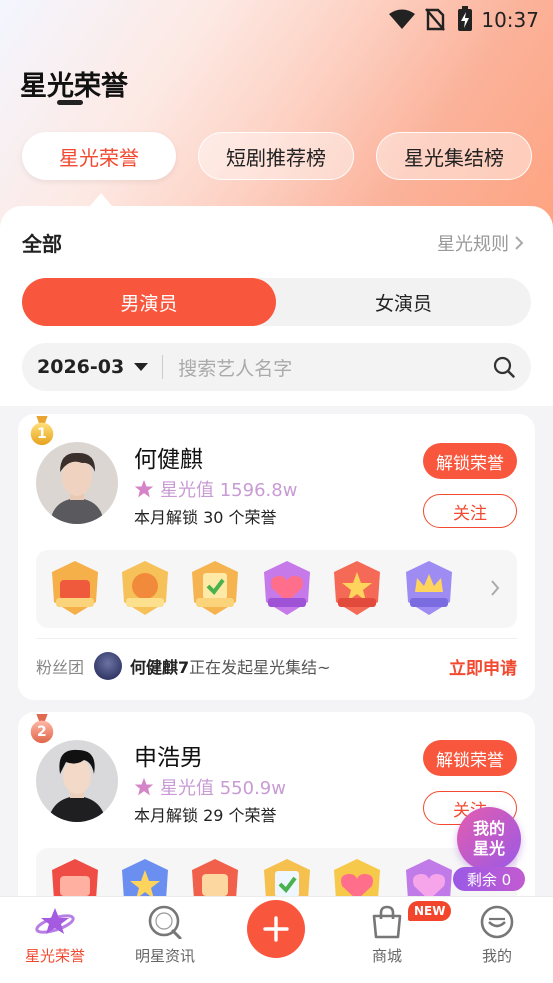 The image size is (553, 983). What do you see at coordinates (403, 302) in the screenshot?
I see `female-actors-button: 女演员` at bounding box center [403, 302].